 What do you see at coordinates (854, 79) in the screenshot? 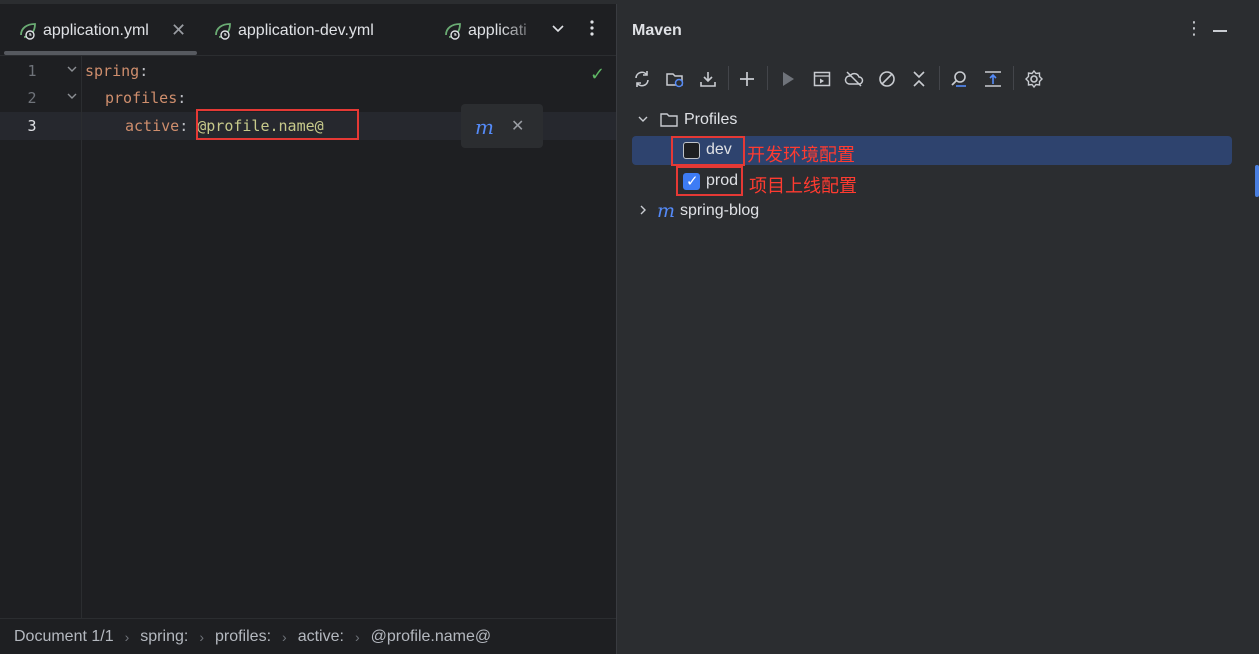
I see `offline-icon` at bounding box center [854, 79].